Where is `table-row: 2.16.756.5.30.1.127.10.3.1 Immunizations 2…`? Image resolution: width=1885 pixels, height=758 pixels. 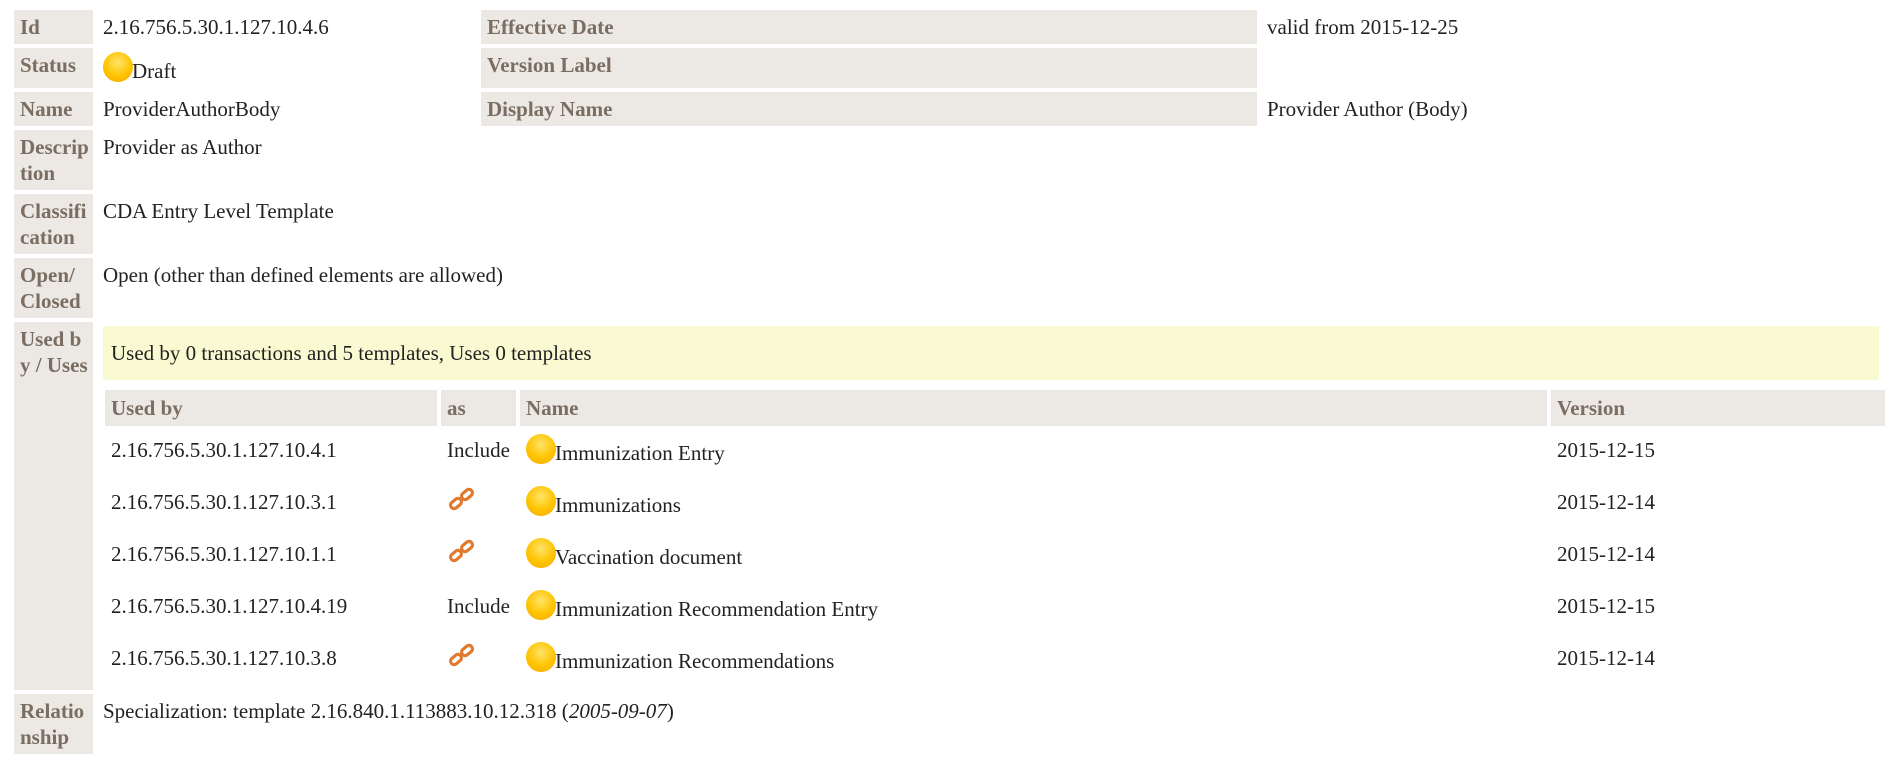
table-row: 2.16.756.5.30.1.127.10.3.1 Immunizations 2… is located at coordinates (995, 506).